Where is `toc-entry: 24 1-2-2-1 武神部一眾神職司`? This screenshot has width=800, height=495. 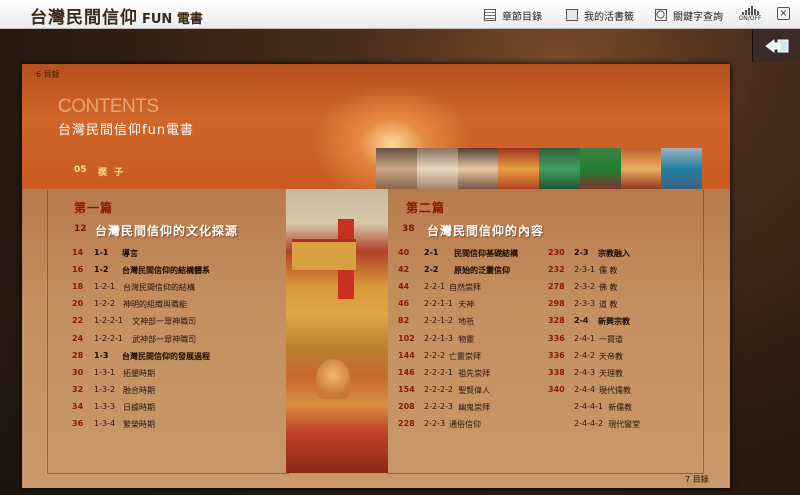
toc-entry: 24 1-2-2-1 武神部一眾神職司 is located at coordinates (152, 339).